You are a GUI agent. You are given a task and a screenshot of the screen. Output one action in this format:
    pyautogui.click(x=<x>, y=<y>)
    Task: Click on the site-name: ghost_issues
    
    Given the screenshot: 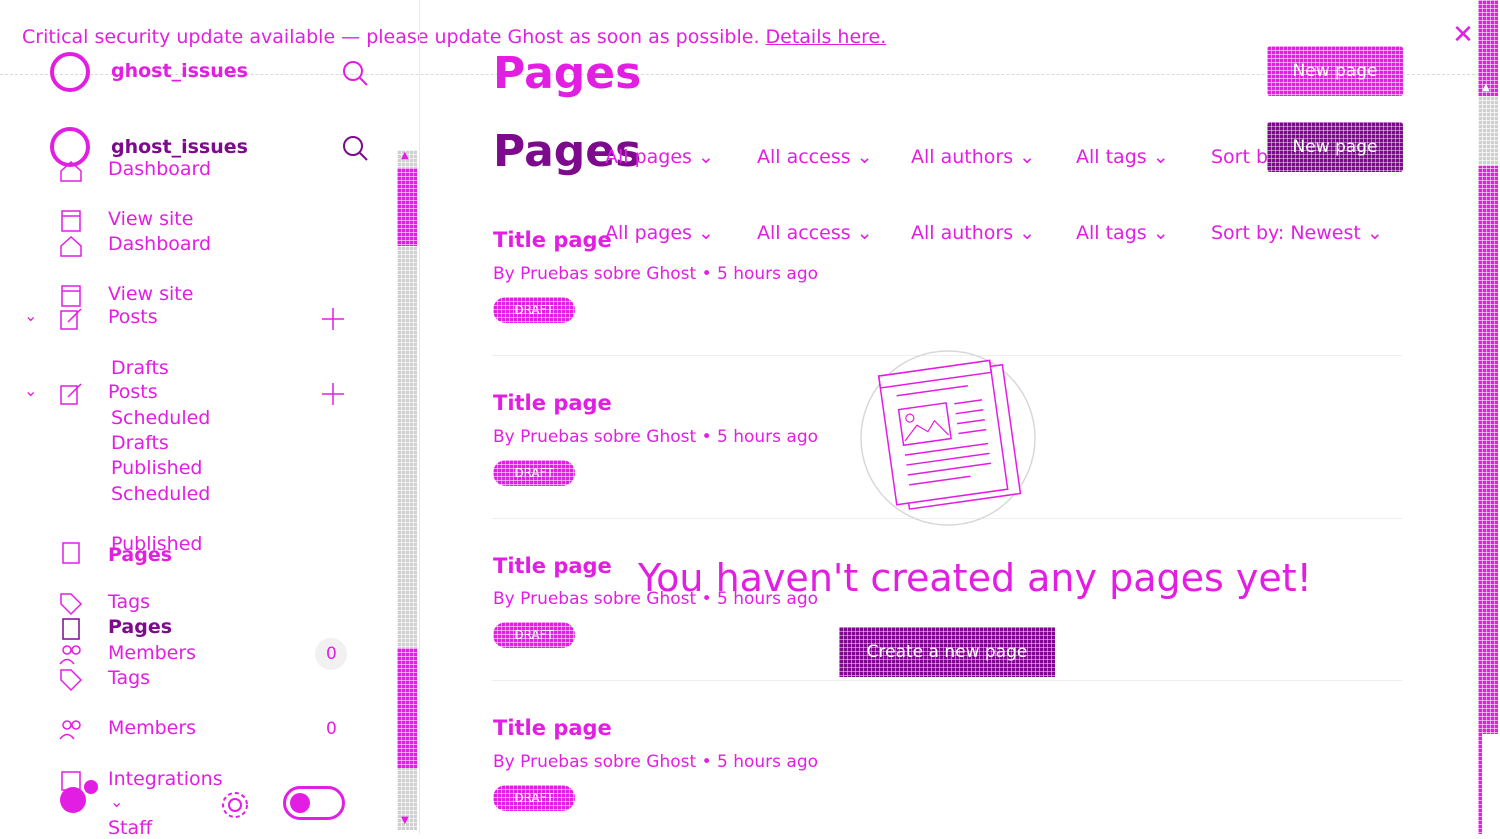 What is the action you would take?
    pyautogui.click(x=179, y=147)
    